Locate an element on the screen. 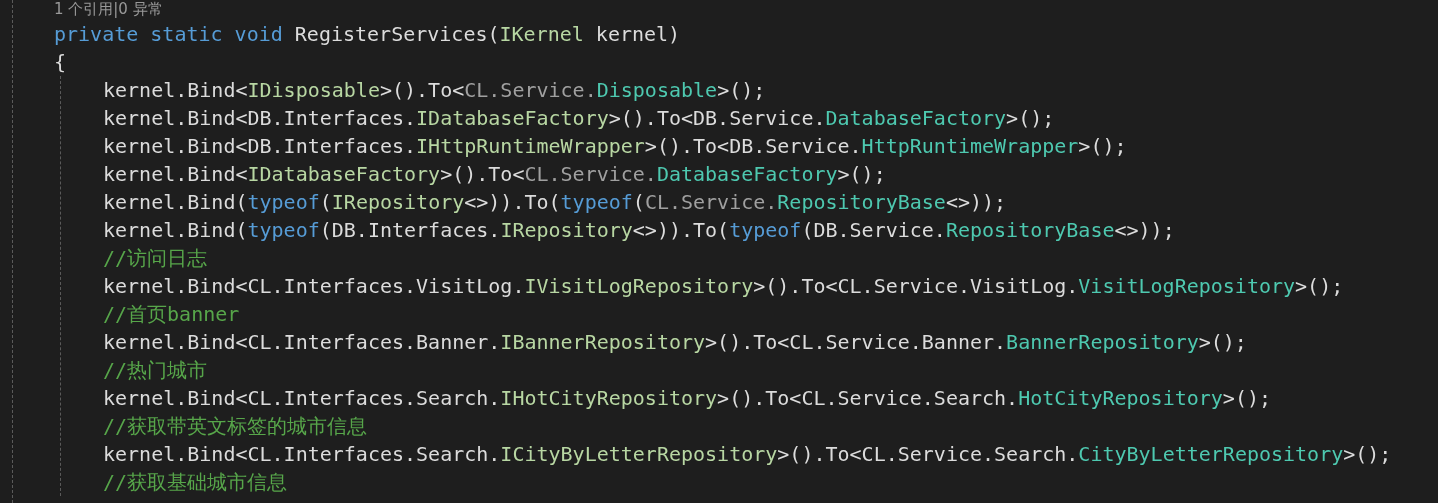 The height and width of the screenshot is (503, 1438). code-line: kernel.Bind<DB.Interfaces.IDatabaseFactory>().To<DB.Service.DatabaseFactory>(); is located at coordinates (579, 118).